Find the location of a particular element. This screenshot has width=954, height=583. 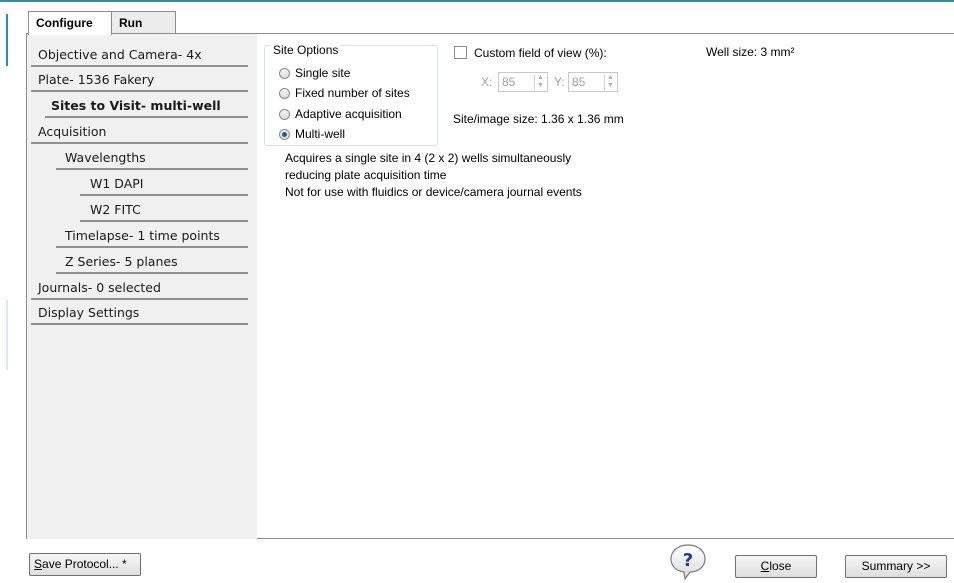

left-accent-bar is located at coordinates (7, 40).